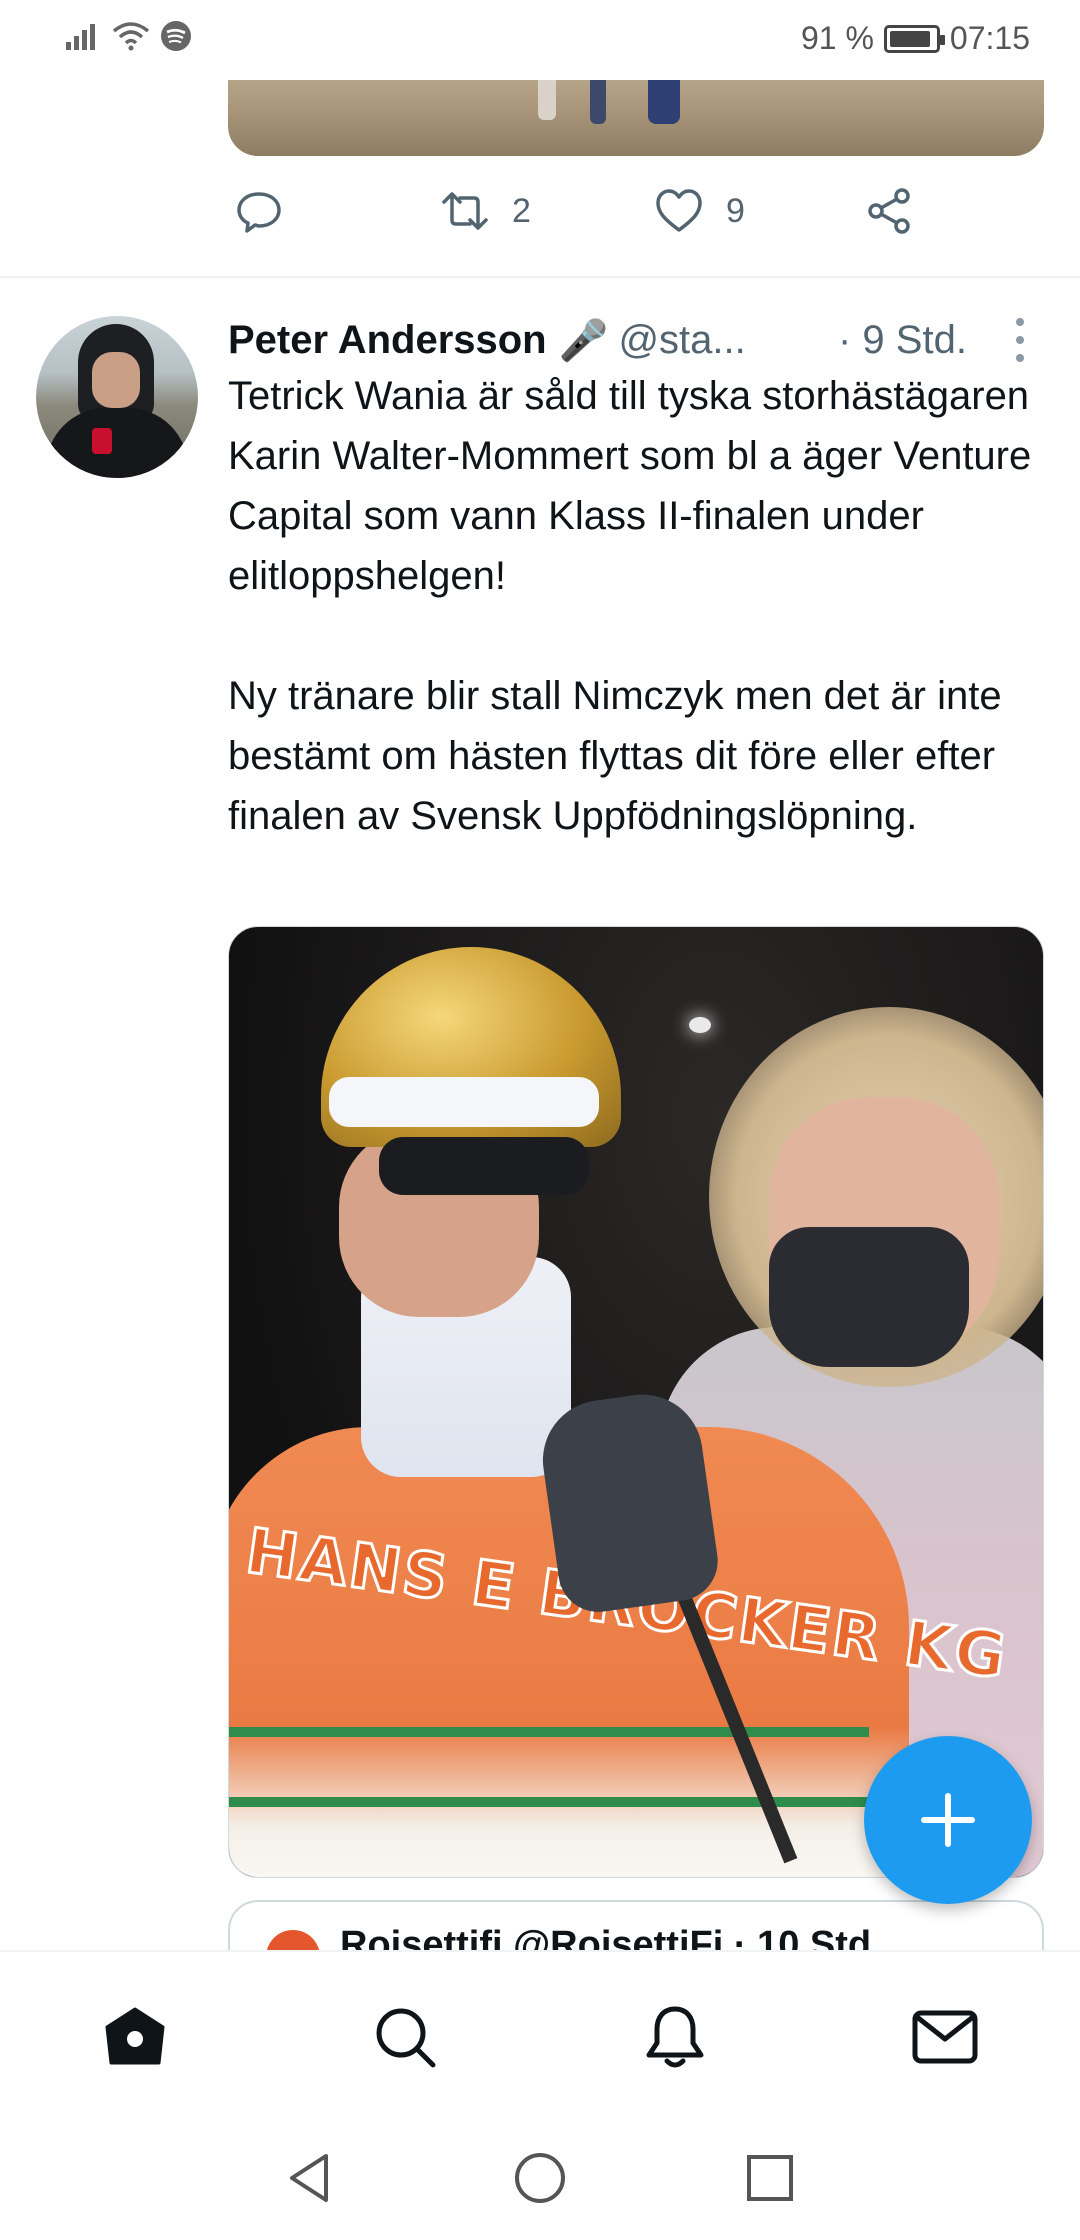  Describe the element at coordinates (1020, 340) in the screenshot. I see `more-options-icon` at that location.